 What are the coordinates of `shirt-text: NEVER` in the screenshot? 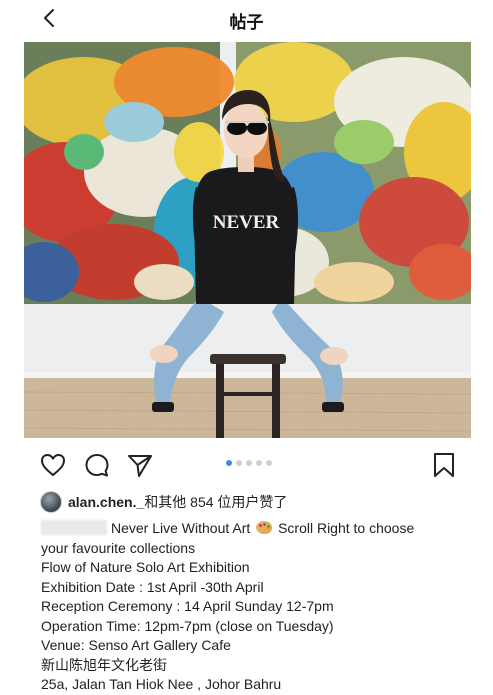 It's located at (246, 222).